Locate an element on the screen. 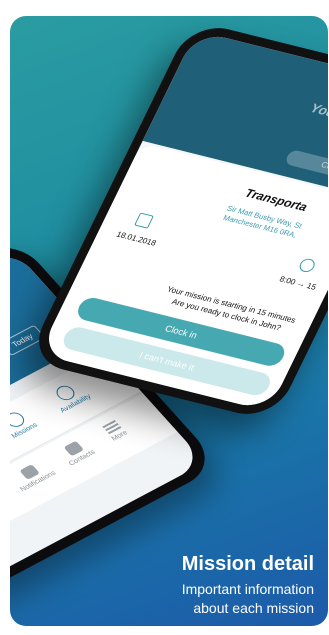  preview-text: Your n starting is located at coordinates (318, 118).